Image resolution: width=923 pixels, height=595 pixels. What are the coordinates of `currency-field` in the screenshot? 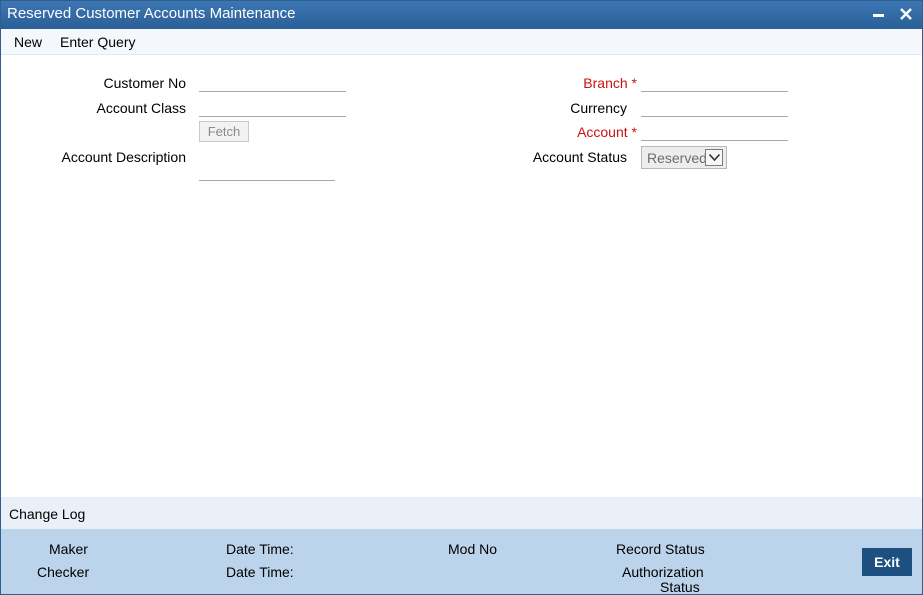 It's located at (714, 107).